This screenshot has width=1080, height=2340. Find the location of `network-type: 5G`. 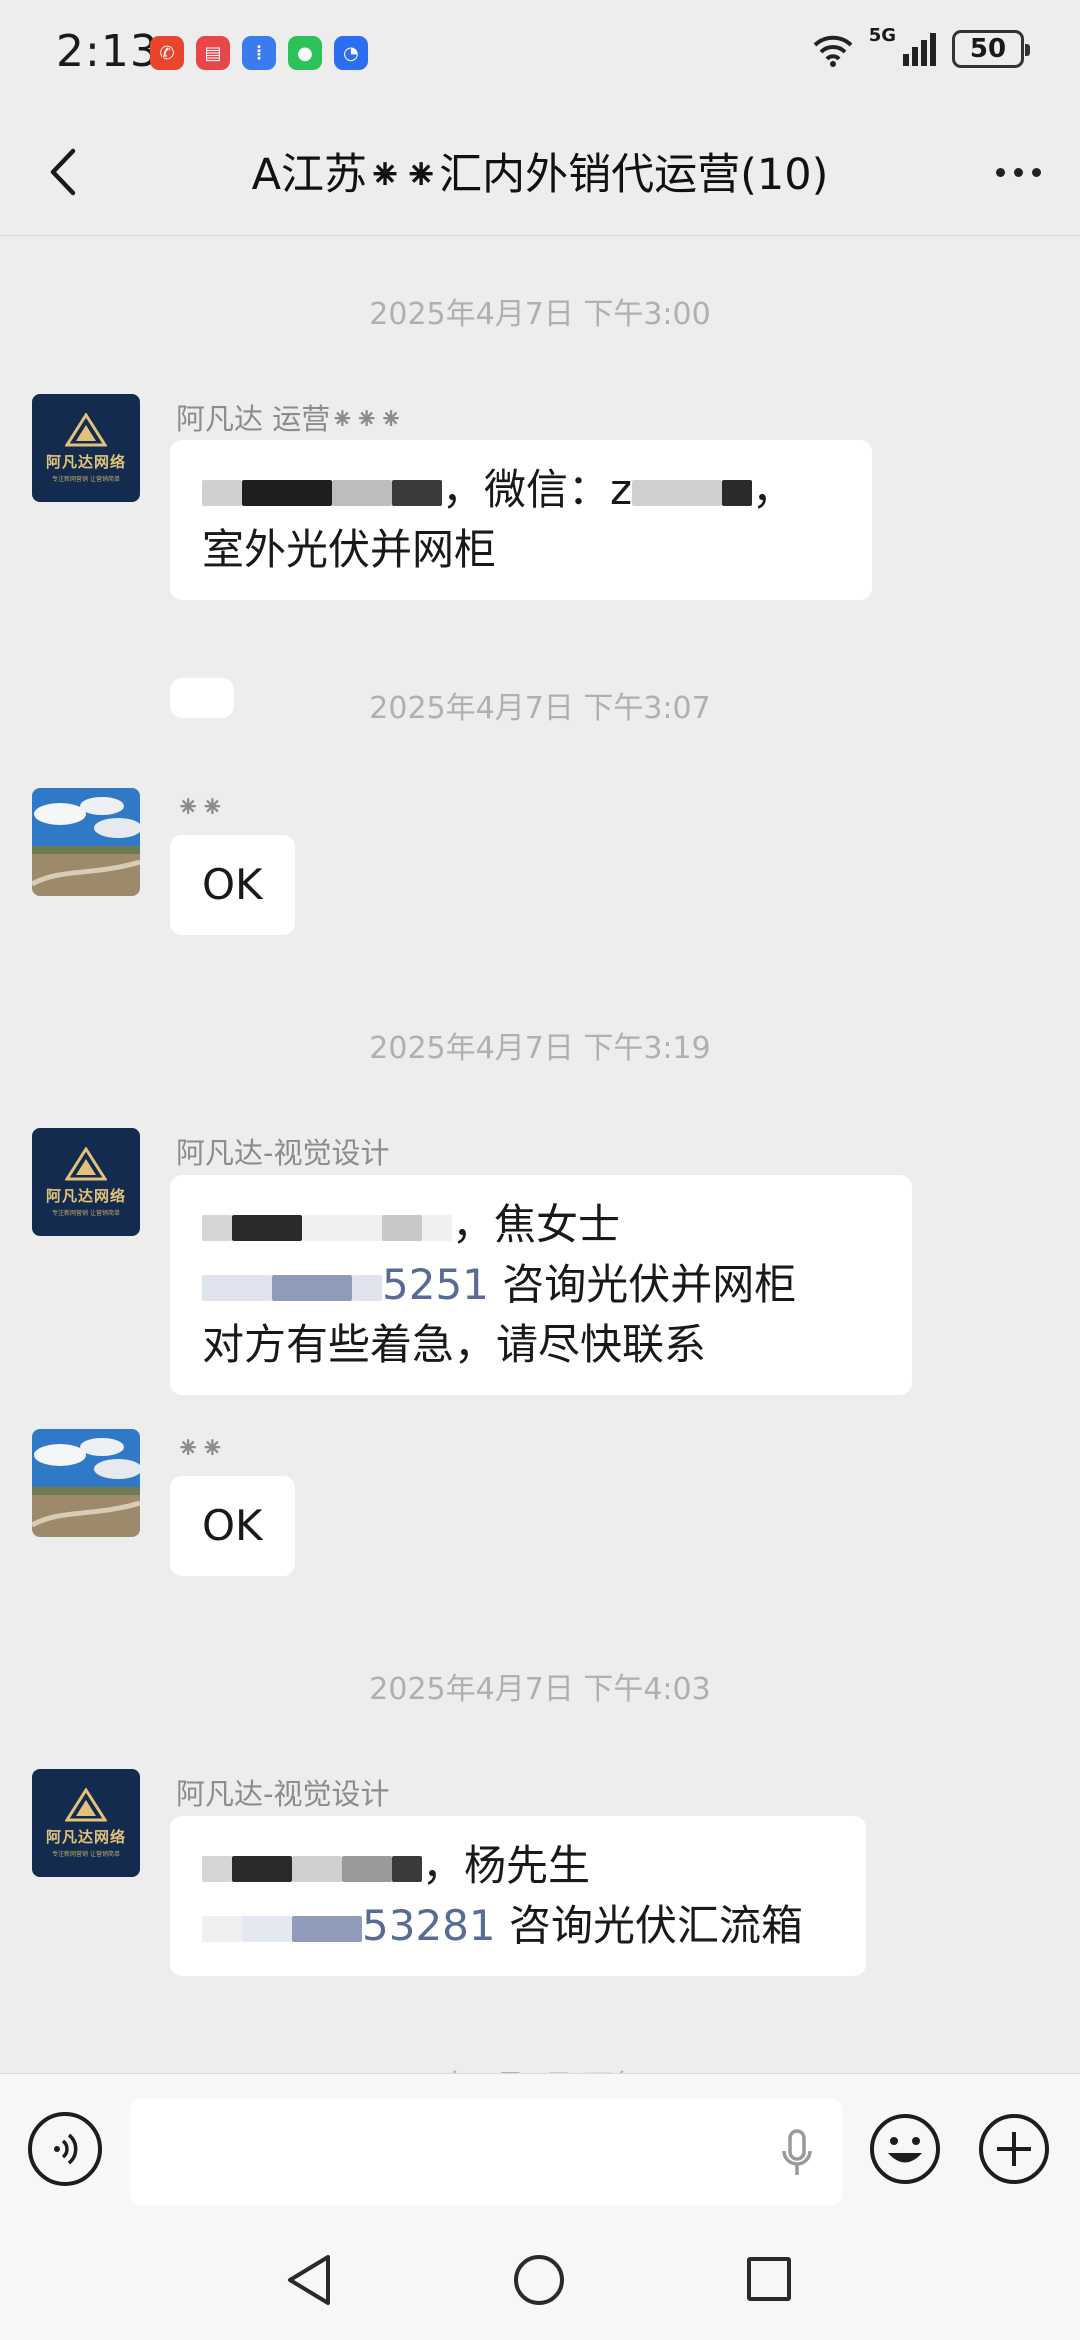

network-type: 5G is located at coordinates (882, 35).